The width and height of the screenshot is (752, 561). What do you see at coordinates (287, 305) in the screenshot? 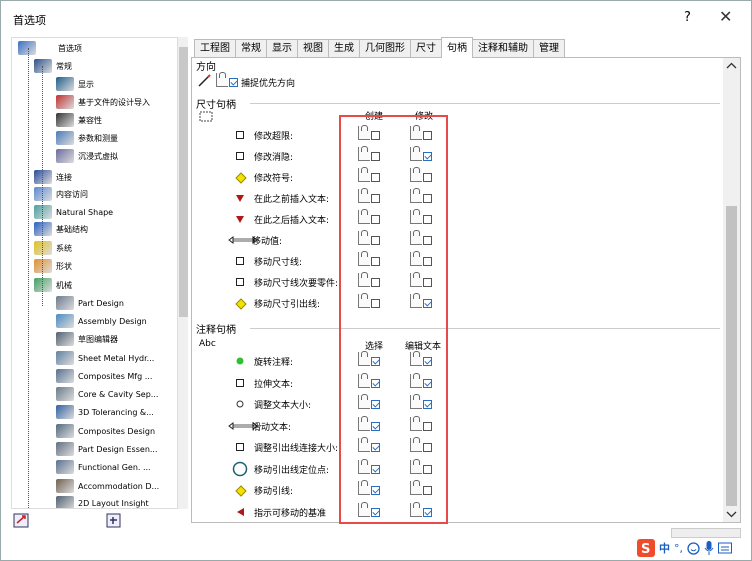
I see `handle-label: 移动尺寸引出线:` at bounding box center [287, 305].